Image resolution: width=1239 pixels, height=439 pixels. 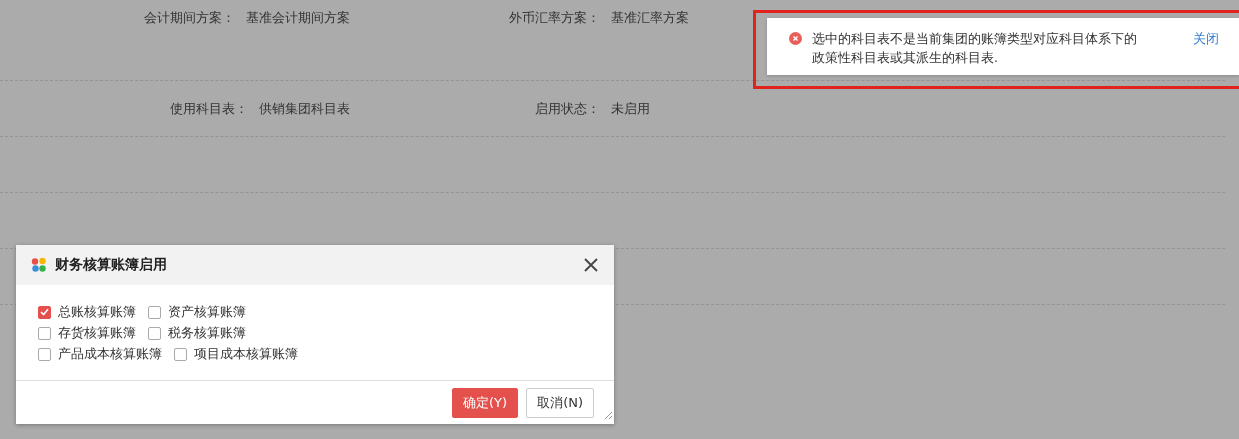 I want to click on field-label: 会计期间方案：, so click(x=189, y=18).